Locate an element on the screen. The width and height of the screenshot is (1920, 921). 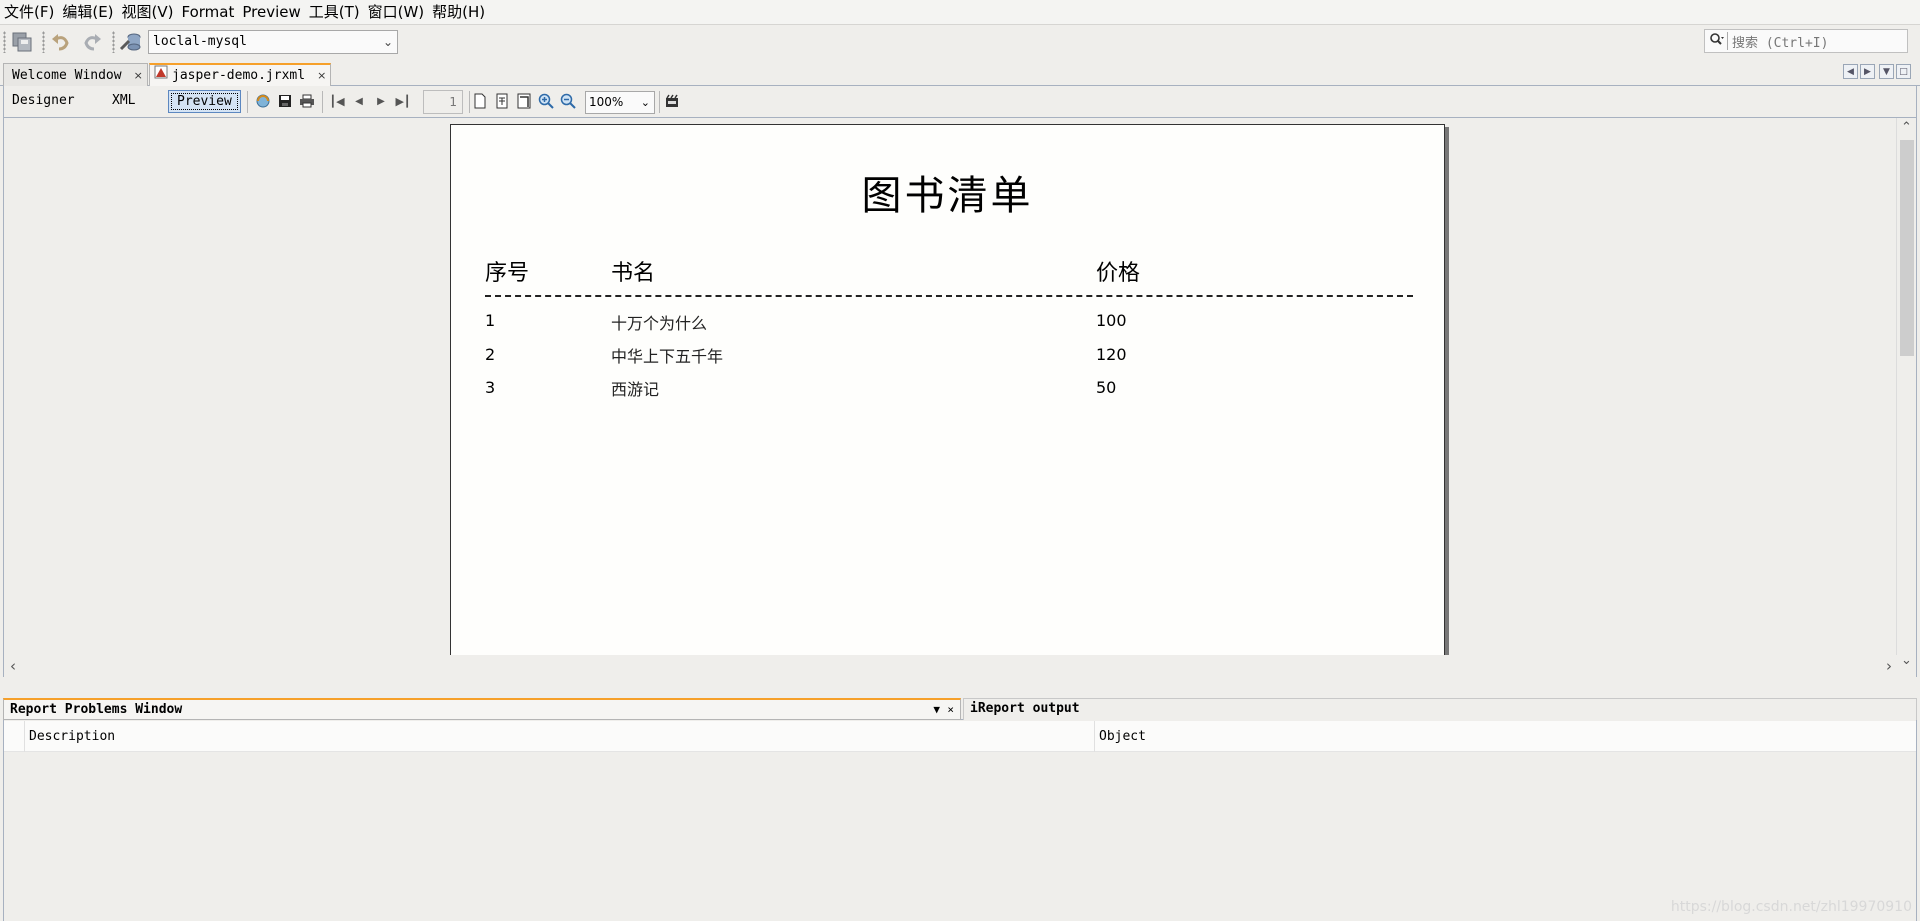
fit-page-icon is located at coordinates (502, 101).